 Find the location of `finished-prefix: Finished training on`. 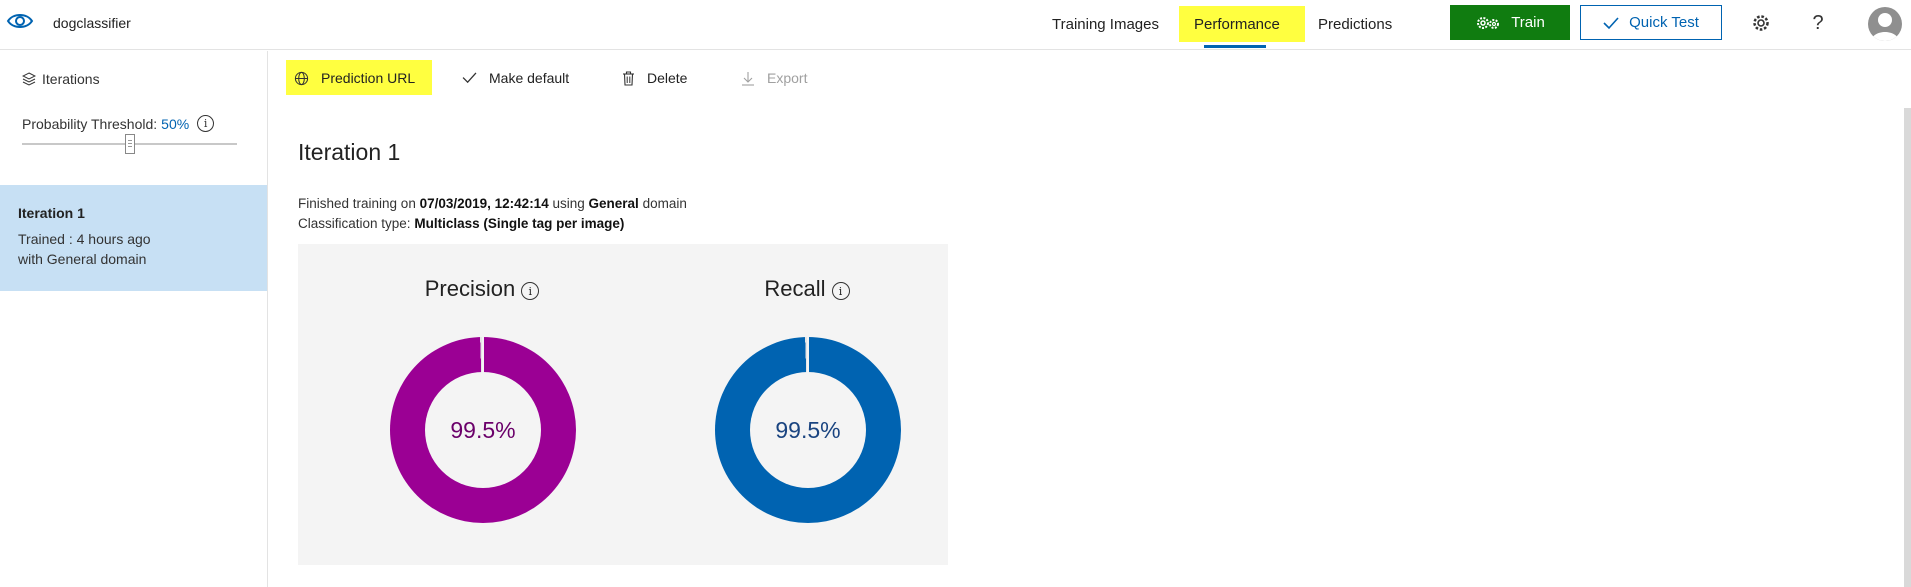

finished-prefix: Finished training on is located at coordinates (357, 203).